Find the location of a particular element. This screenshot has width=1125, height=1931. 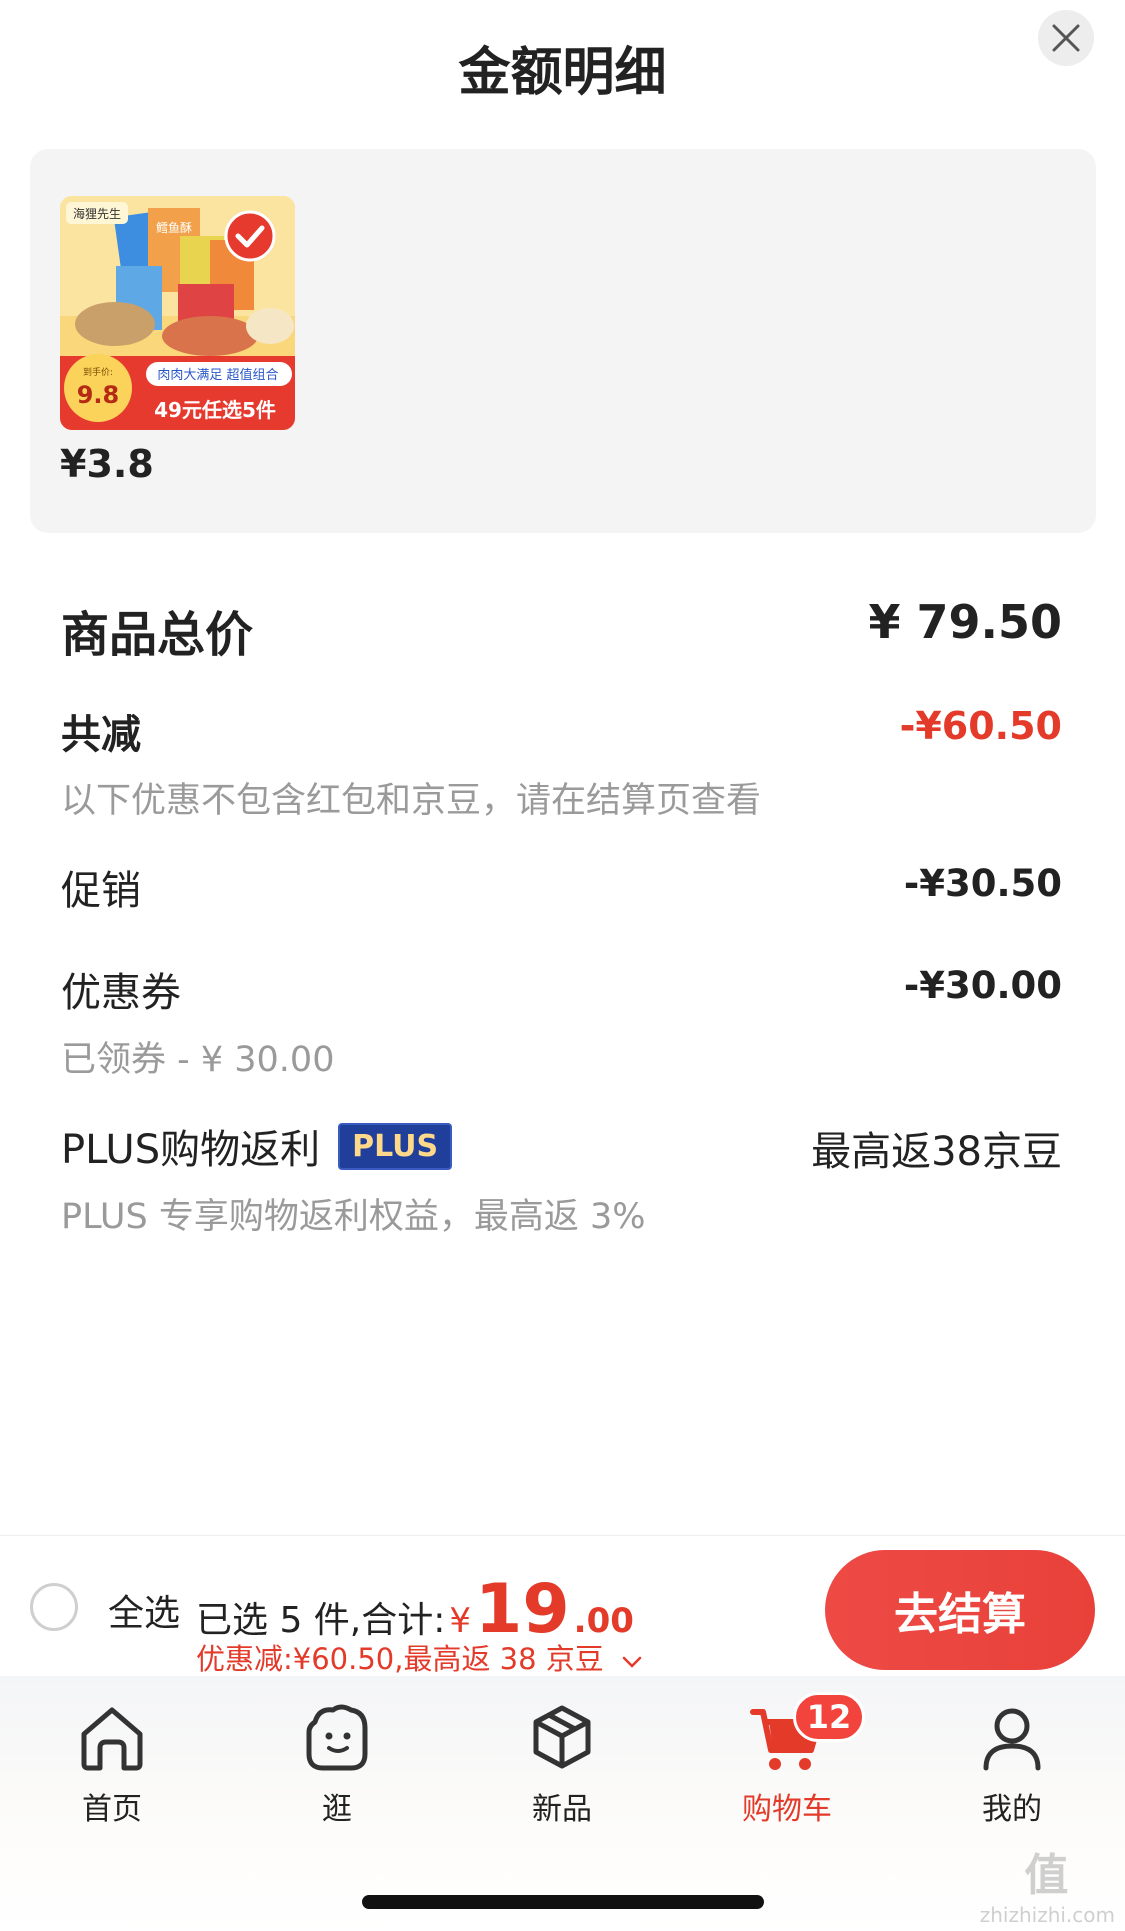

home-icon is located at coordinates (112, 1739).